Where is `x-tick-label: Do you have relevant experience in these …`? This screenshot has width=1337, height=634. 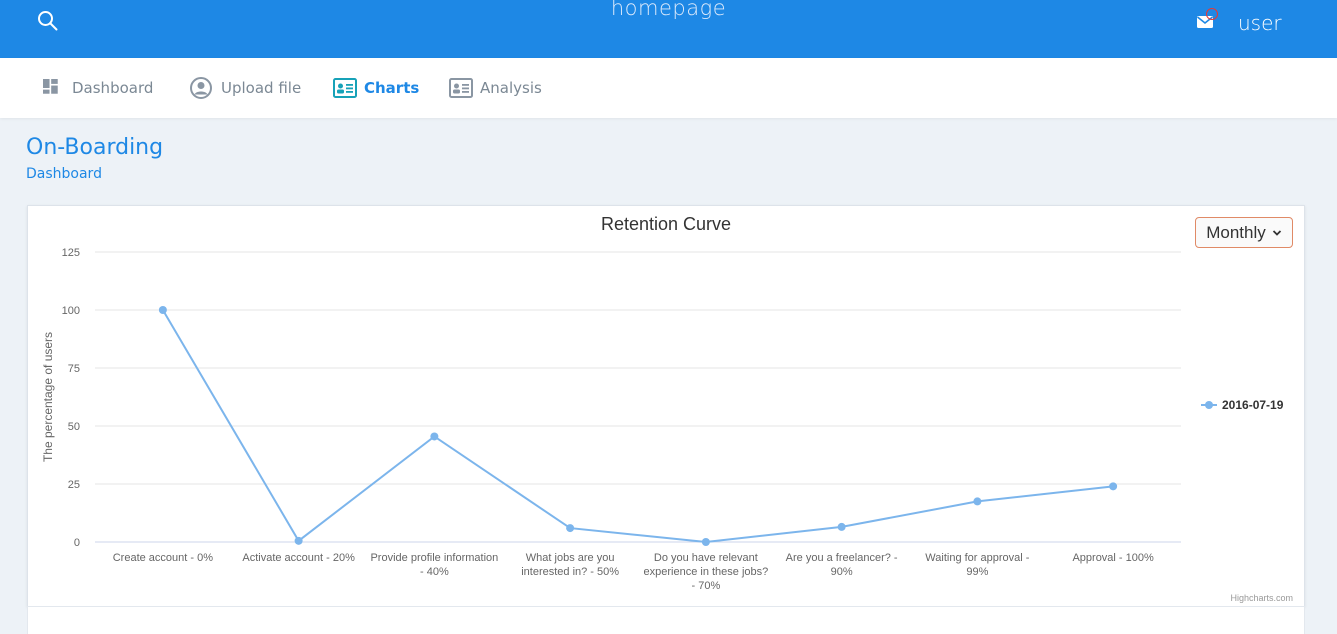
x-tick-label: Do you have relevant experience in these … is located at coordinates (706, 572).